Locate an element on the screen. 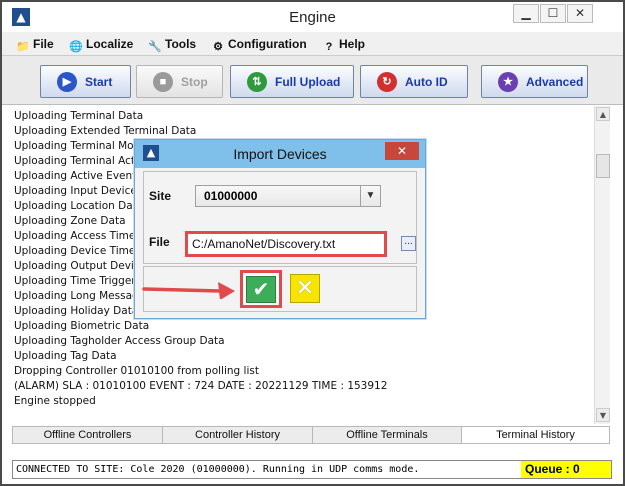  log-line: Uploading Terminal Actio is located at coordinates (79, 161).